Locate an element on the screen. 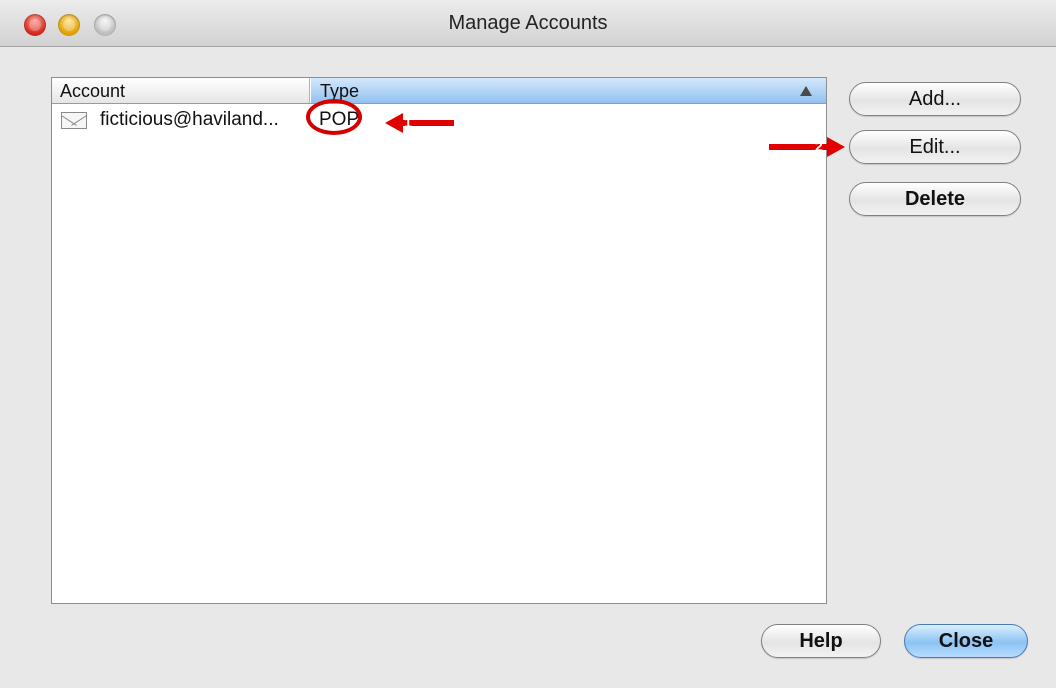  column-header-type: Type is located at coordinates (568, 90).